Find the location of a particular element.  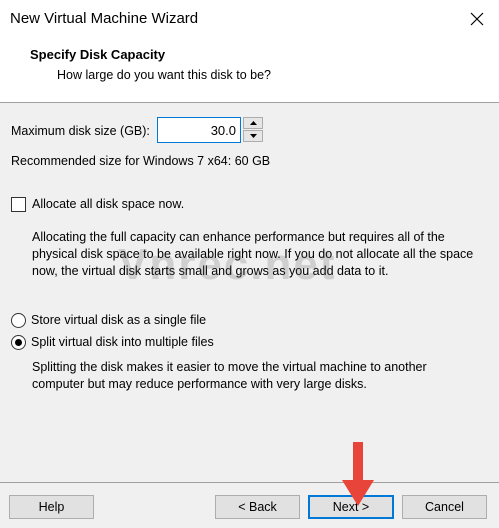

close-button is located at coordinates (477, 19).